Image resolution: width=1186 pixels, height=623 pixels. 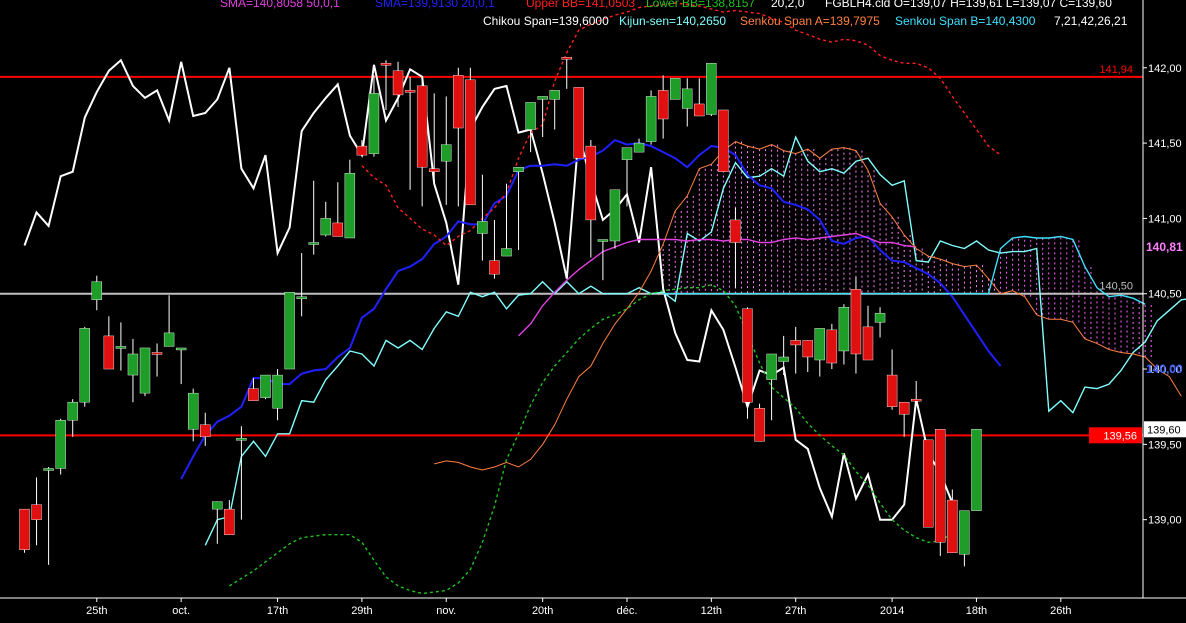 I want to click on x-tick-label: 29th, so click(x=361, y=611).